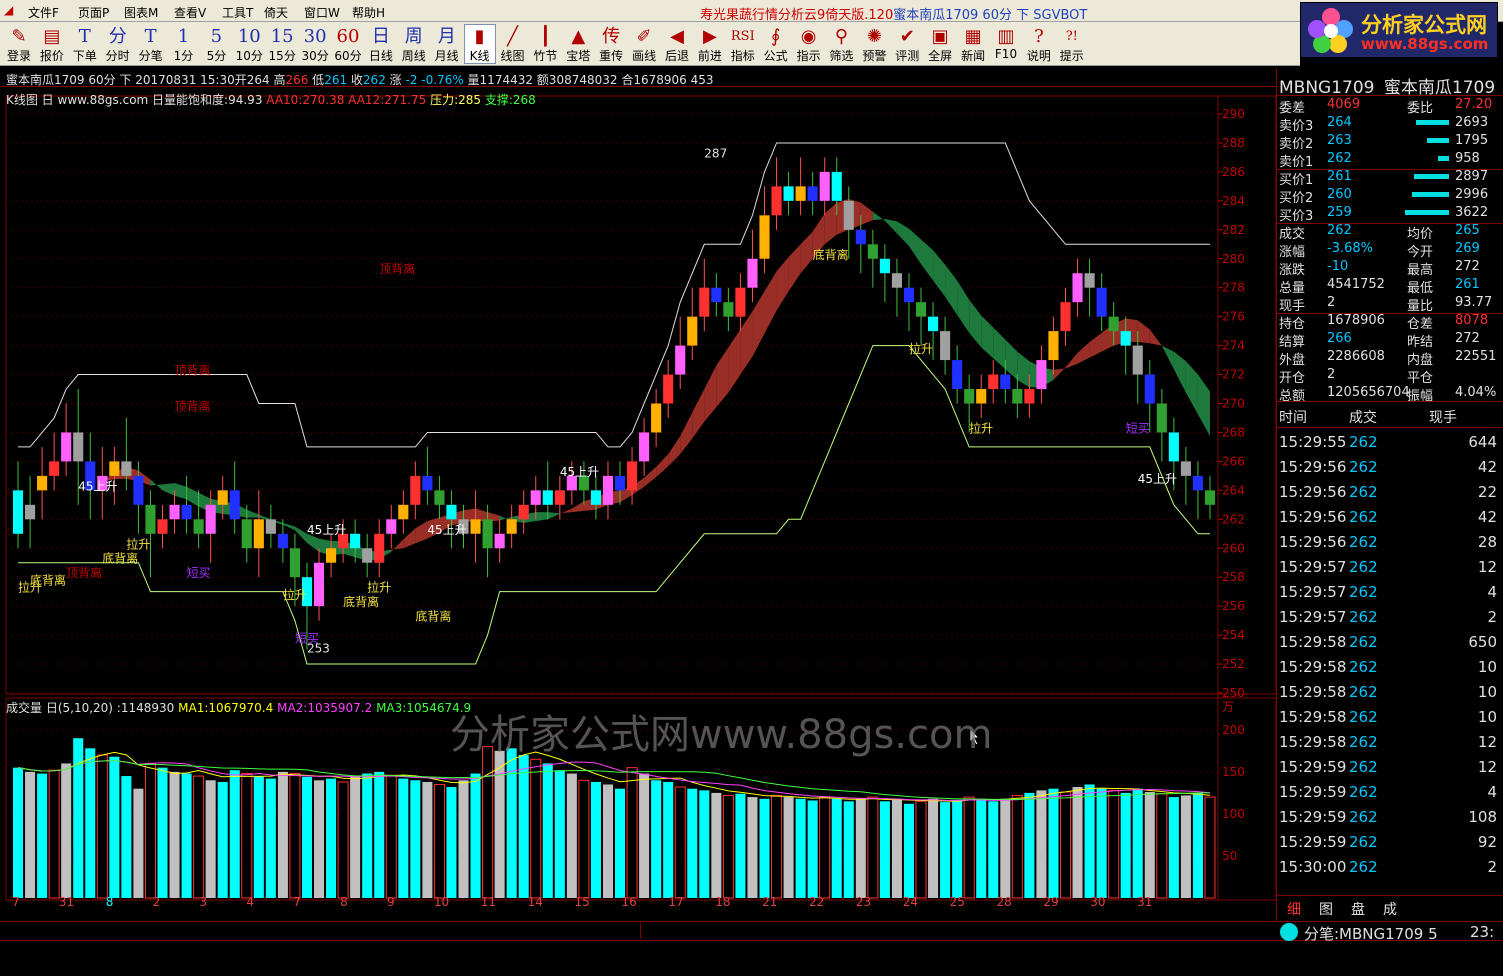 This screenshot has height=976, width=1503. I want to click on menu-item-1: 页面P, so click(93, 12).